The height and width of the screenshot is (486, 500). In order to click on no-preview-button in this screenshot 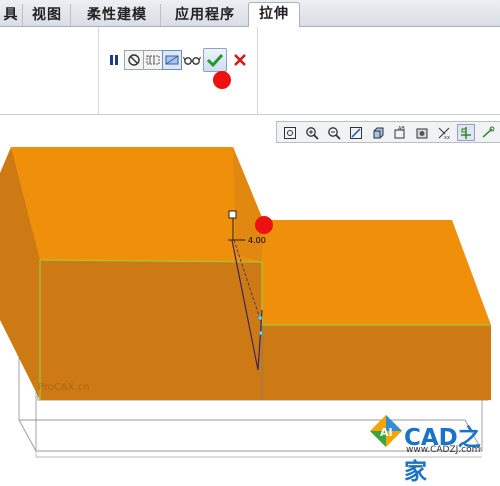, I will do `click(134, 60)`.